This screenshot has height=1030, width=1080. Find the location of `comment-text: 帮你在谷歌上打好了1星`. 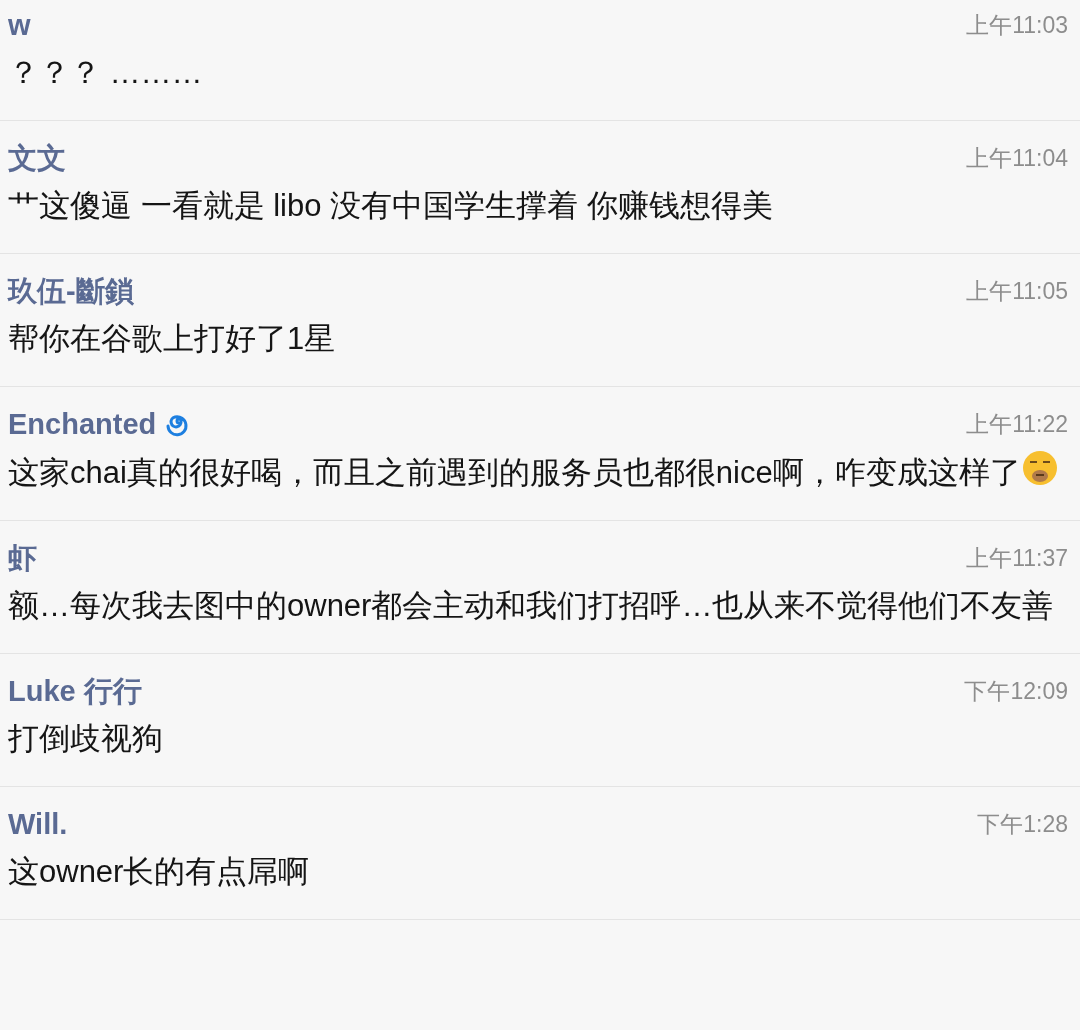

comment-text: 帮你在谷歌上打好了1星 is located at coordinates (172, 338).